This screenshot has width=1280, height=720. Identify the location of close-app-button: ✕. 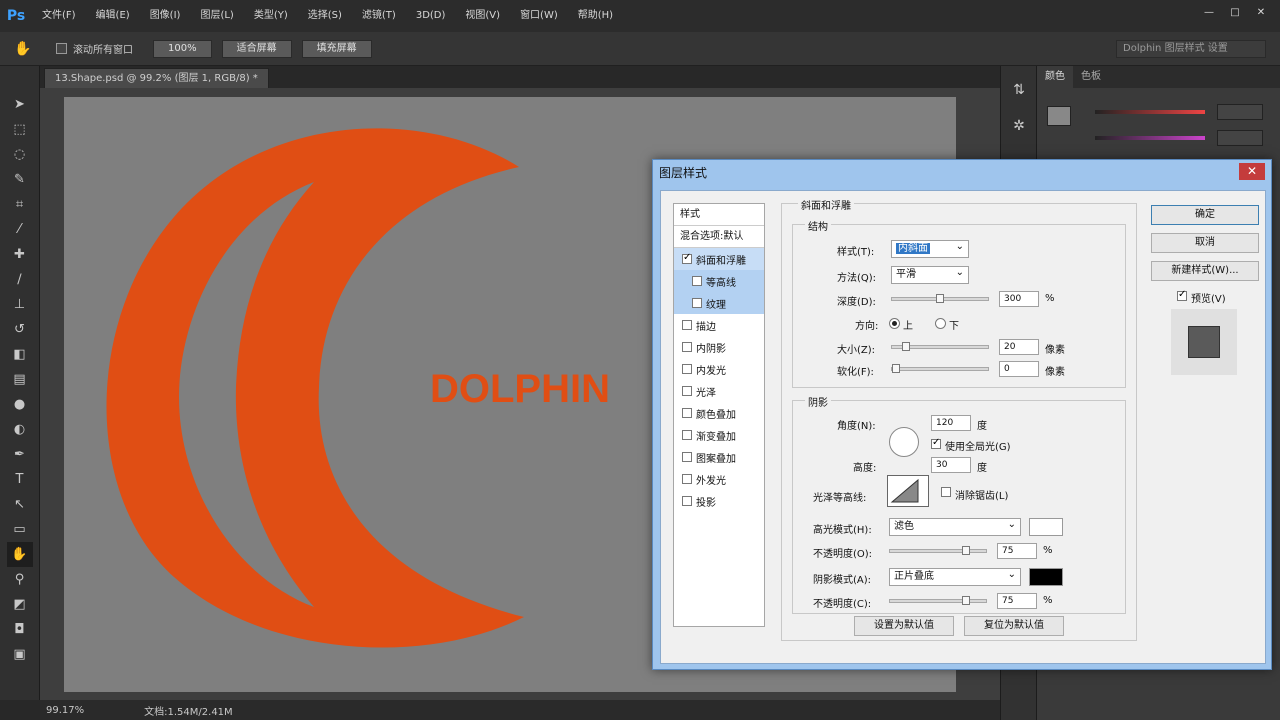
(1261, 12).